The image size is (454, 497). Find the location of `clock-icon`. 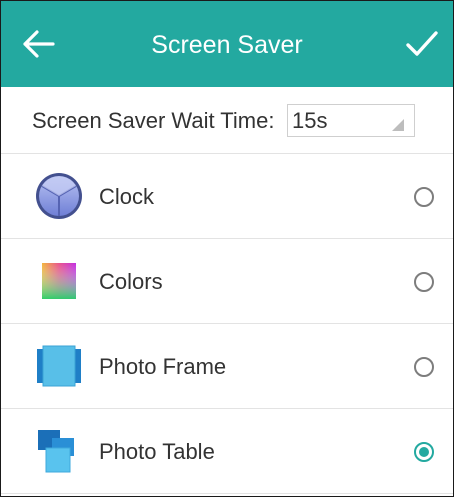

clock-icon is located at coordinates (59, 196).